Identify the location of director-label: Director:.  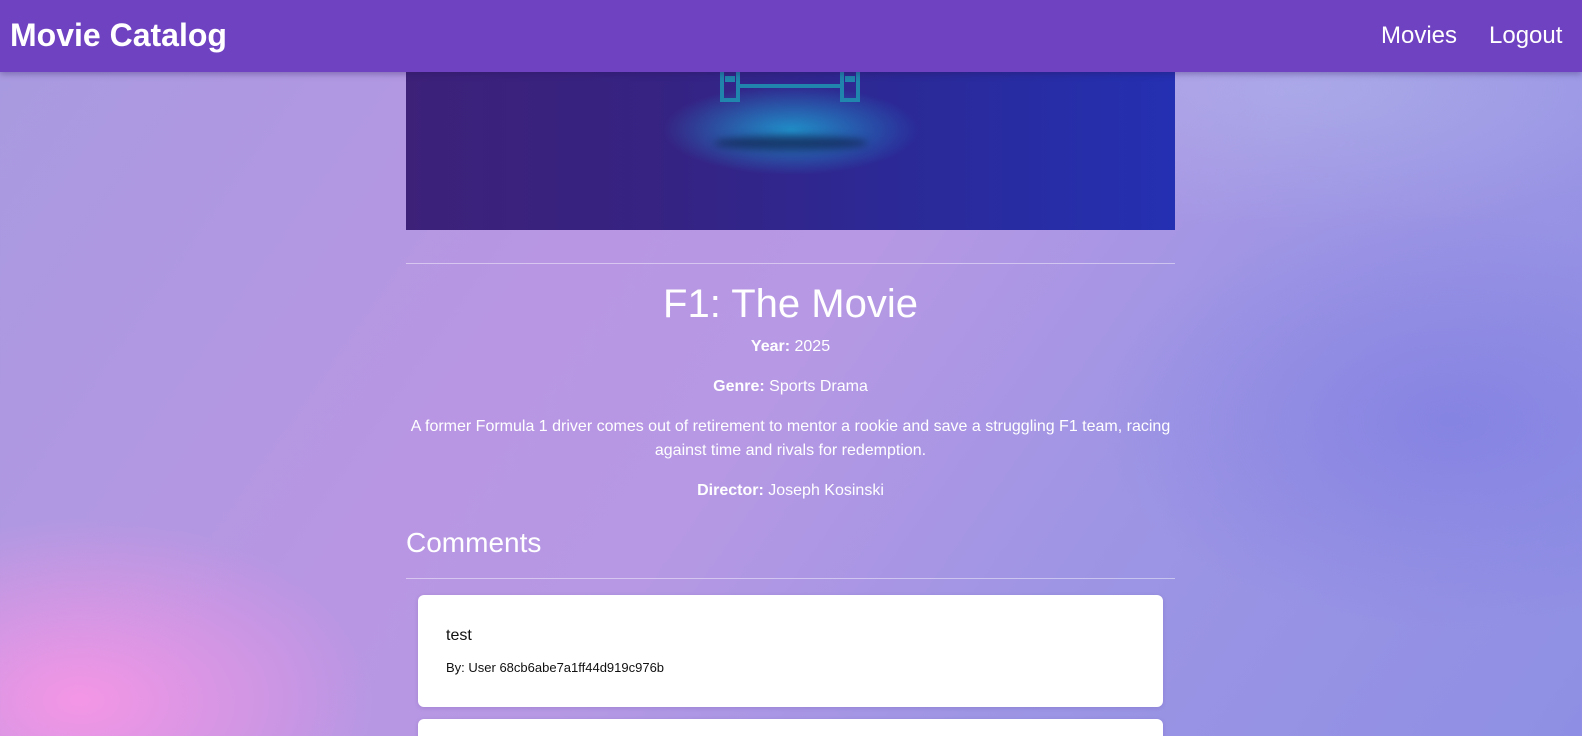
(730, 490).